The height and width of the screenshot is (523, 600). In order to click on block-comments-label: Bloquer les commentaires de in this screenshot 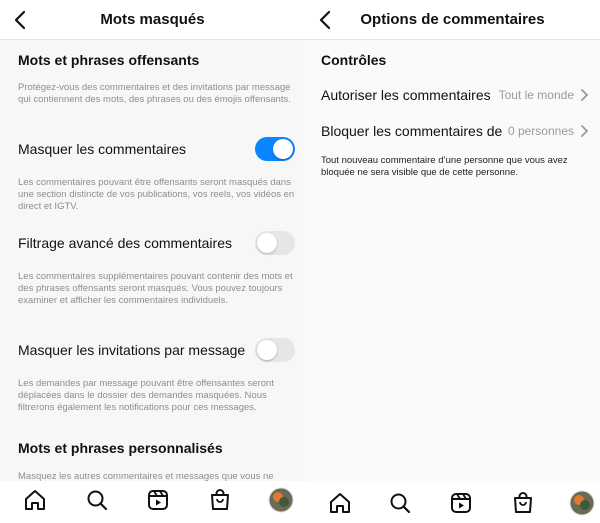, I will do `click(412, 131)`.